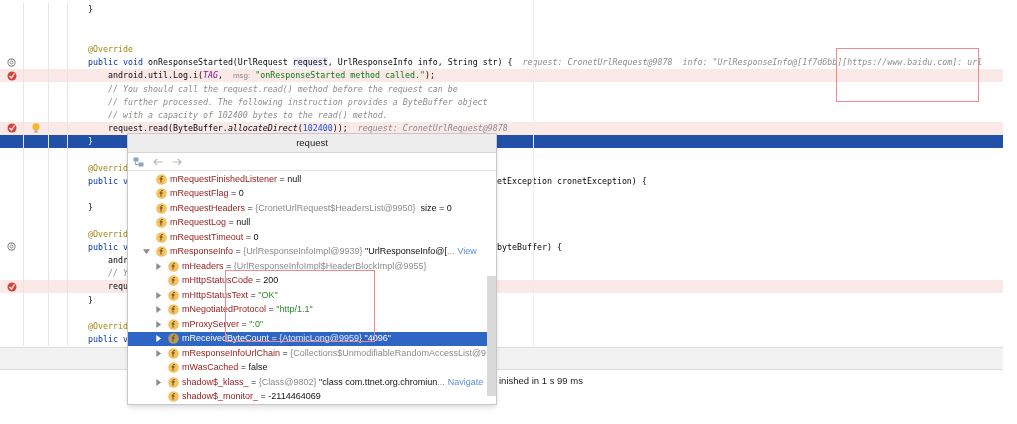  What do you see at coordinates (230, 281) in the screenshot?
I see `variable-label: mHttpStatusCode = 200` at bounding box center [230, 281].